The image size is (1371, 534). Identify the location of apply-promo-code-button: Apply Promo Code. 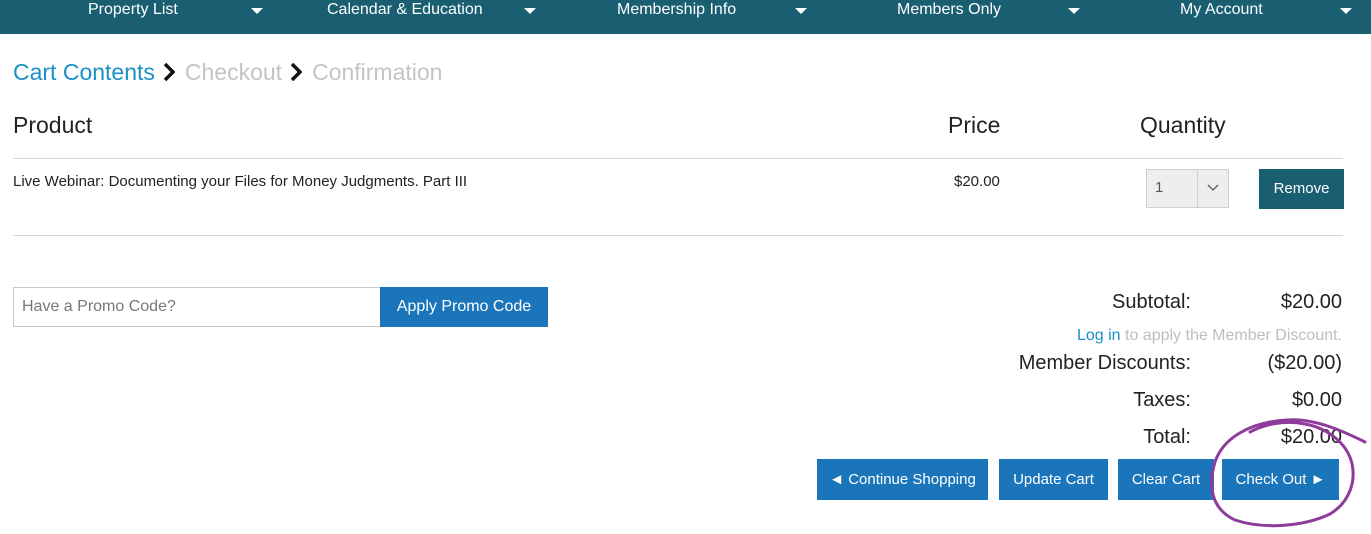
(464, 307).